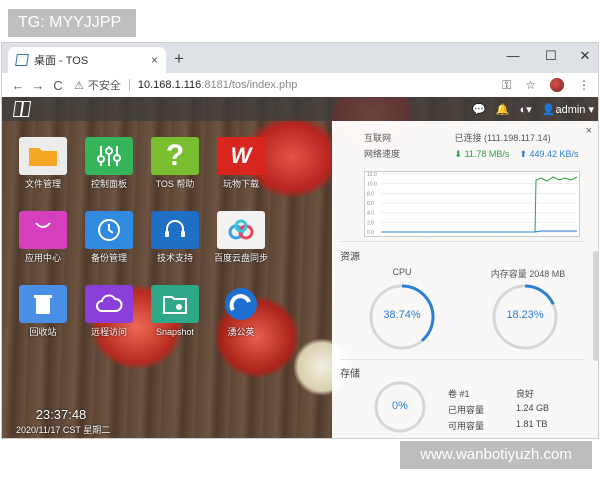 The height and width of the screenshot is (480, 600). What do you see at coordinates (533, 408) in the screenshot?
I see `used-value: 1.24 GB` at bounding box center [533, 408].